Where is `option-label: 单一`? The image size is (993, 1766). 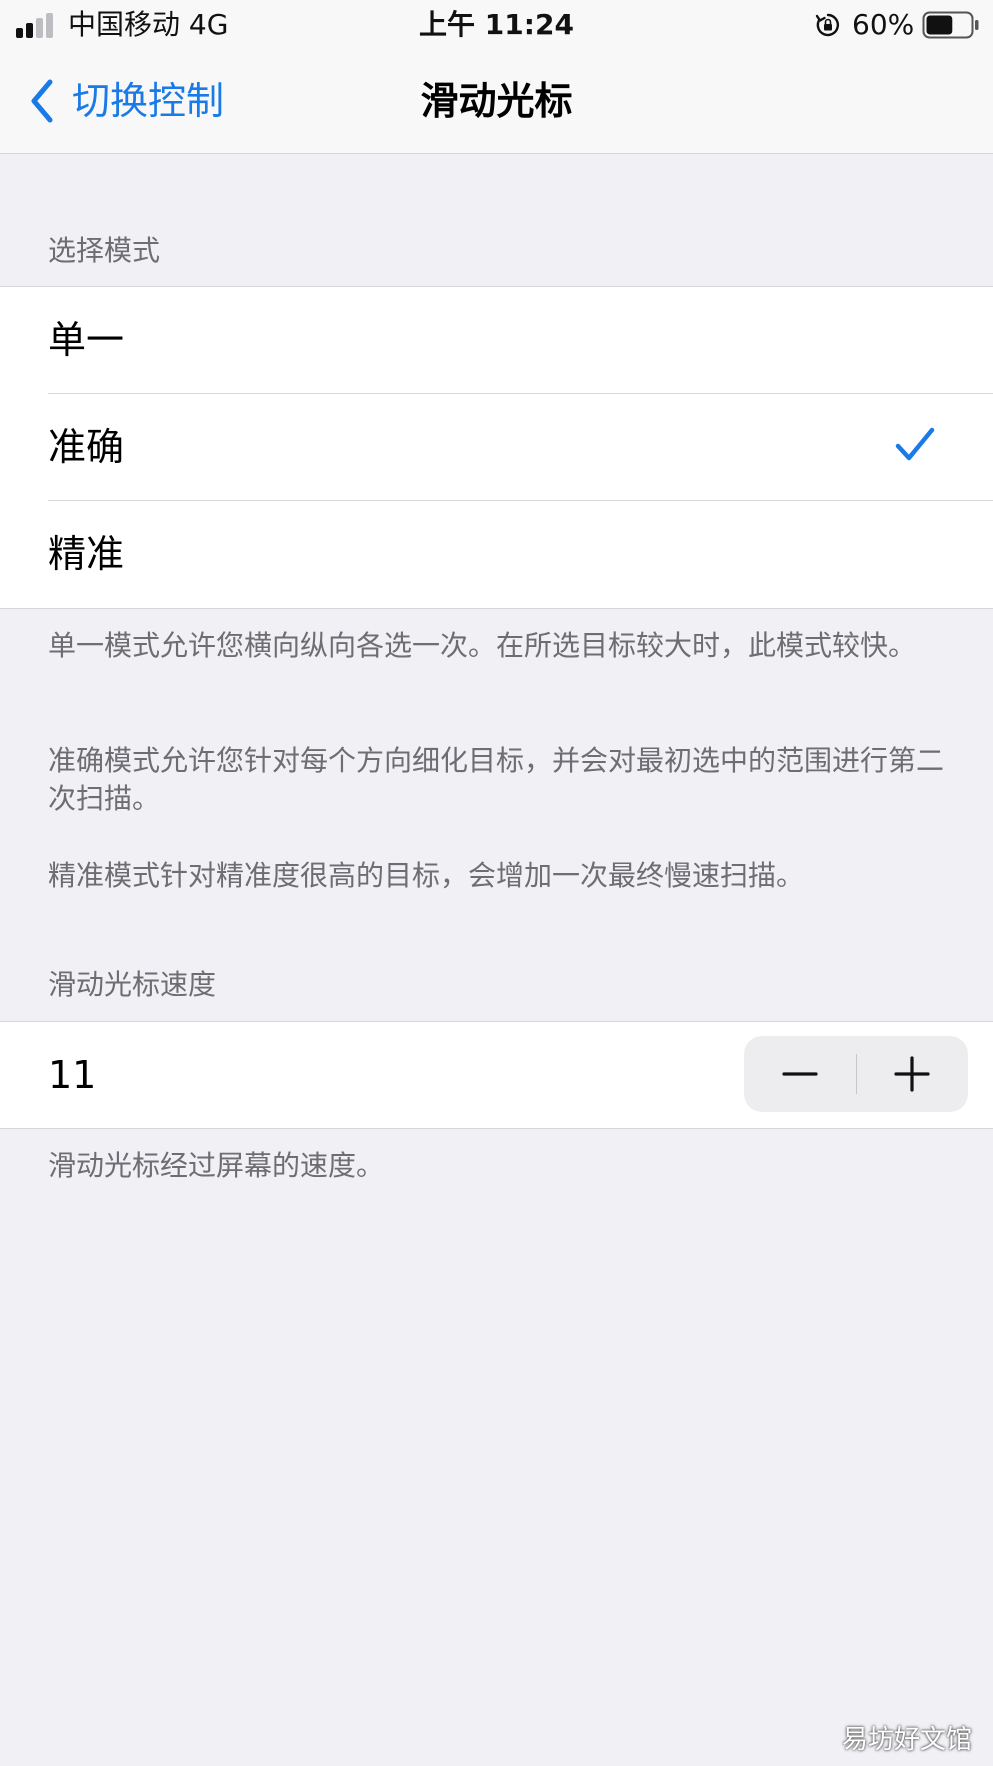
option-label: 单一 is located at coordinates (86, 340).